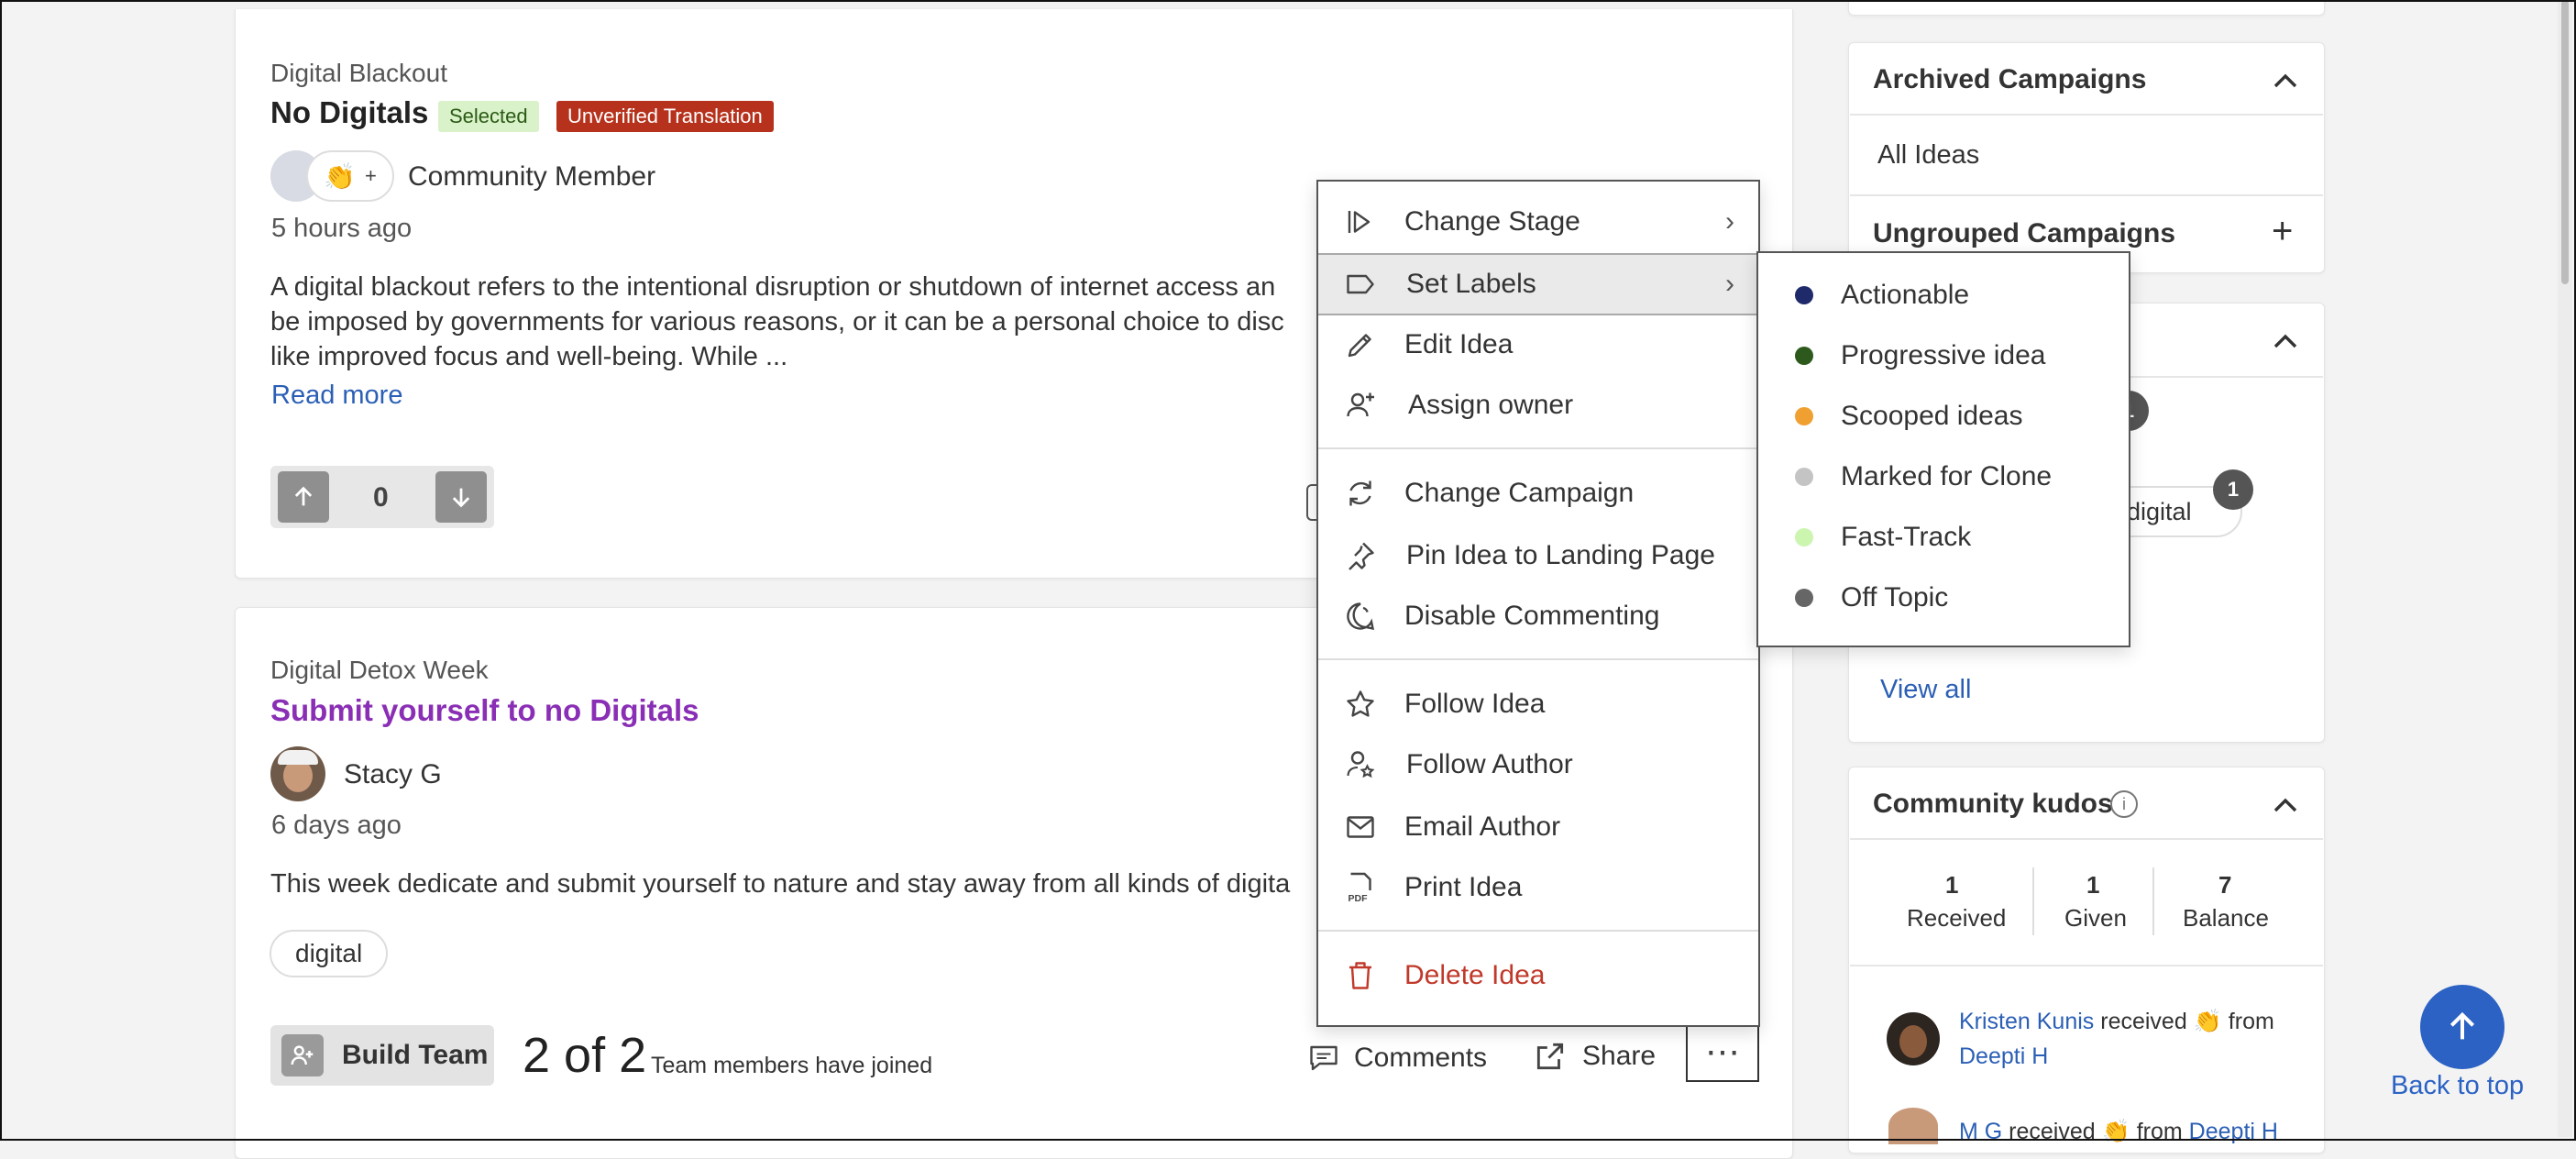 This screenshot has width=2576, height=1159. I want to click on kudos-recipient-link: Kristen Kunis, so click(2026, 1021).